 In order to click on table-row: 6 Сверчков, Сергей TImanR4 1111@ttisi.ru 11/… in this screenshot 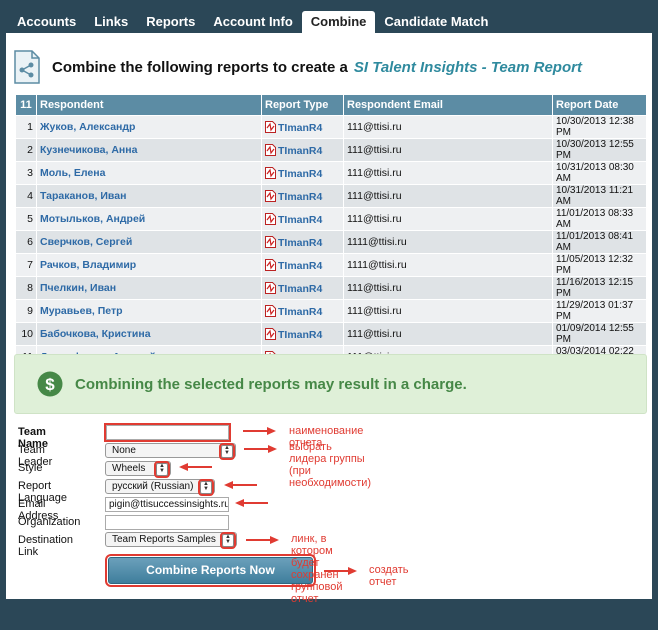, I will do `click(331, 242)`.